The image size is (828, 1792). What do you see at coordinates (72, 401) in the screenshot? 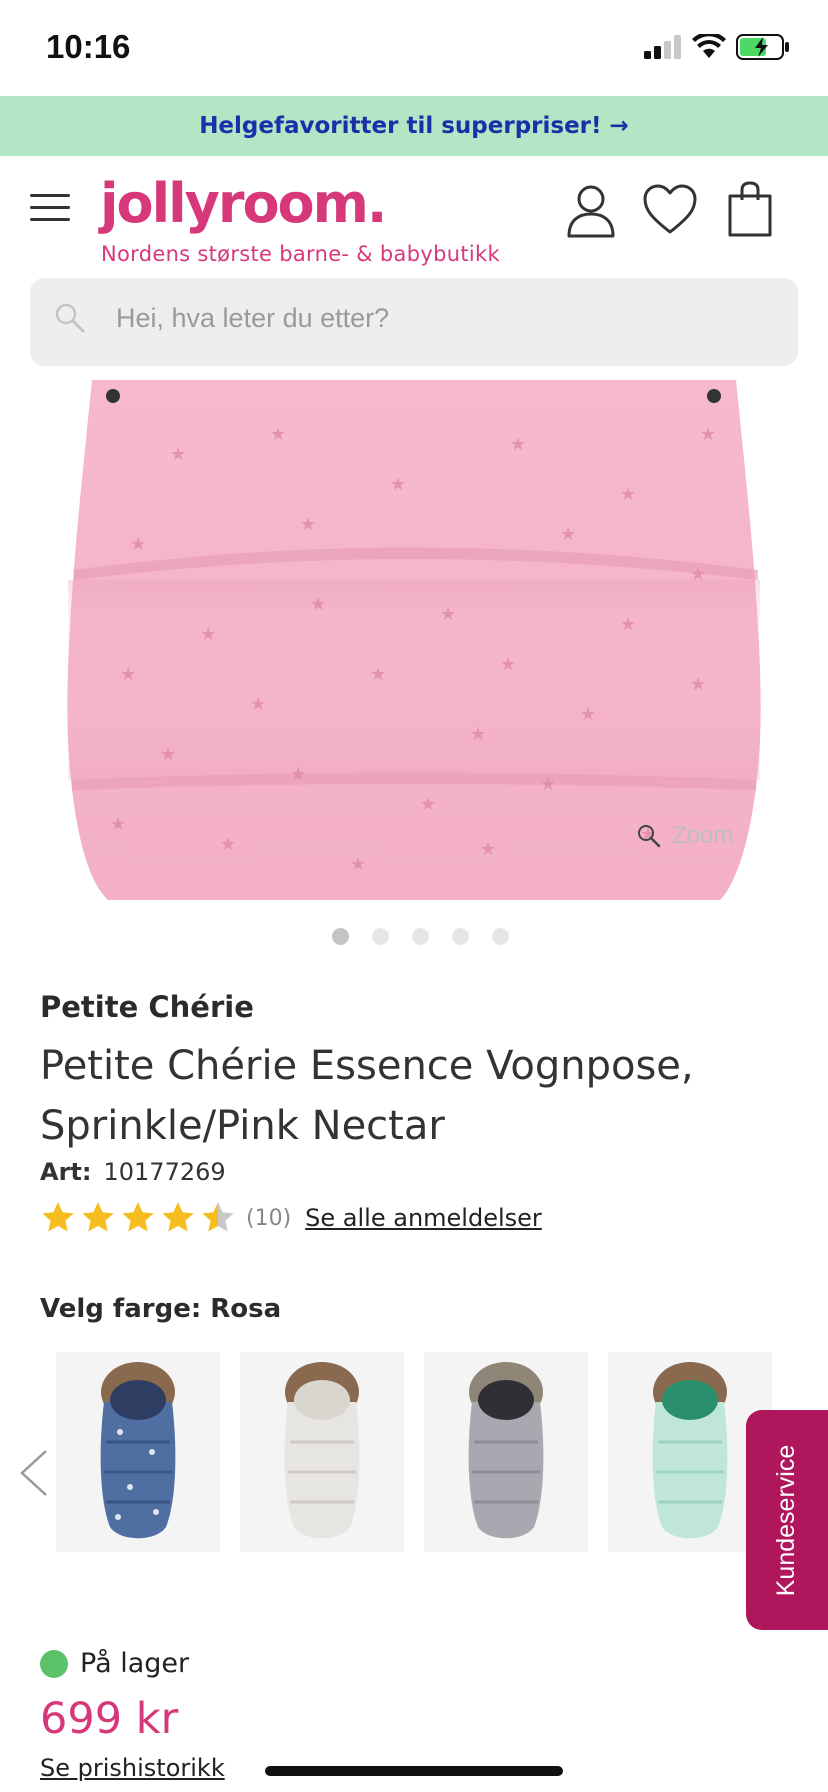
I see `gallery-prev-arrow-icon` at bounding box center [72, 401].